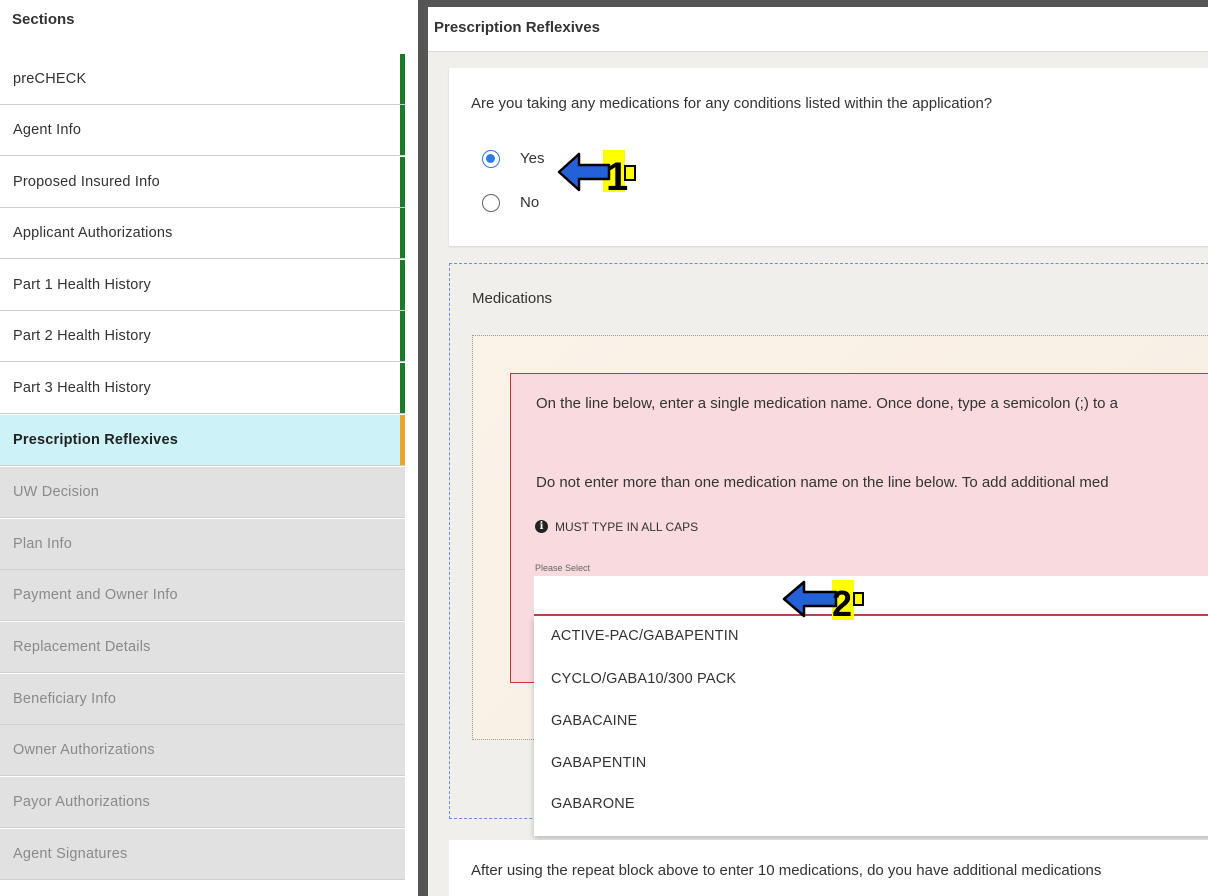  I want to click on sidebar-item-label: Prescription Reflexives, so click(95, 440).